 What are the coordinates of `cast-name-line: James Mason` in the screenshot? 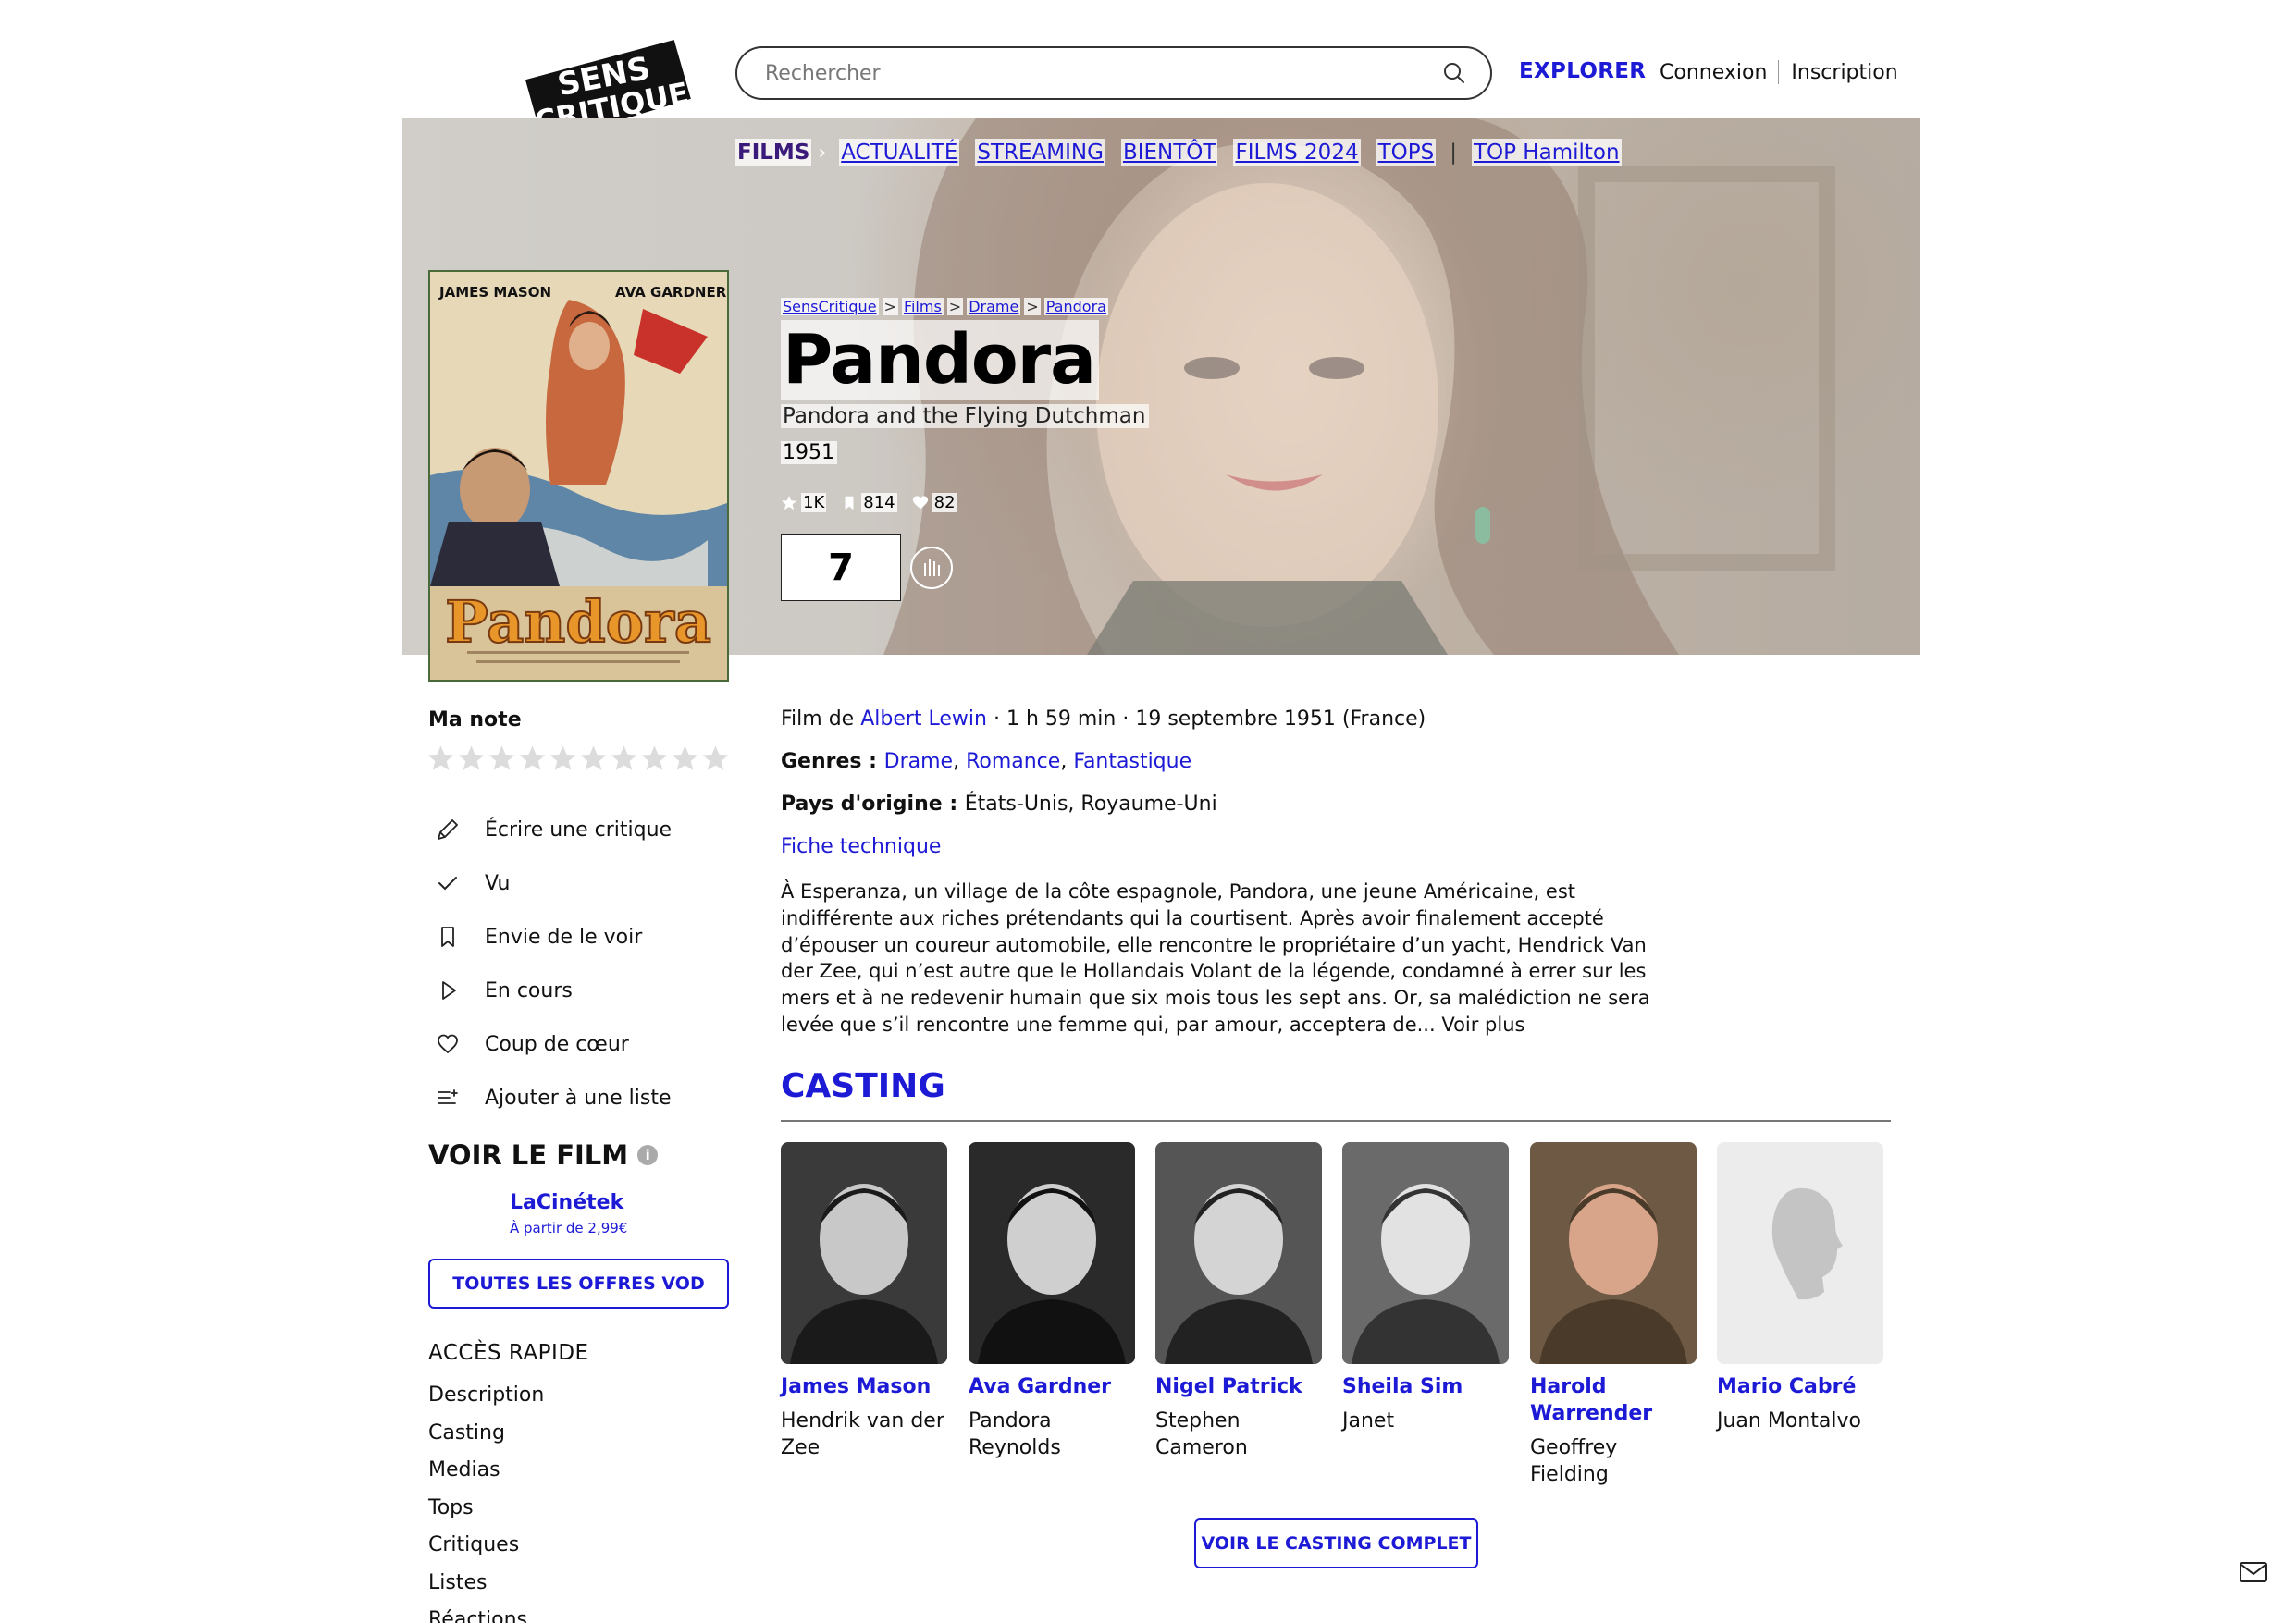 It's located at (864, 1386).